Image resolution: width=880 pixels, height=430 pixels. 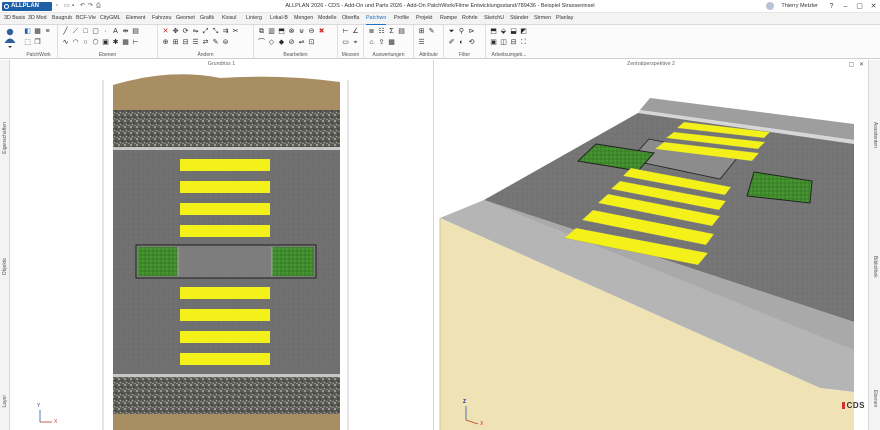 What do you see at coordinates (75, 31) in the screenshot?
I see `polyline-icon: ⟋` at bounding box center [75, 31].